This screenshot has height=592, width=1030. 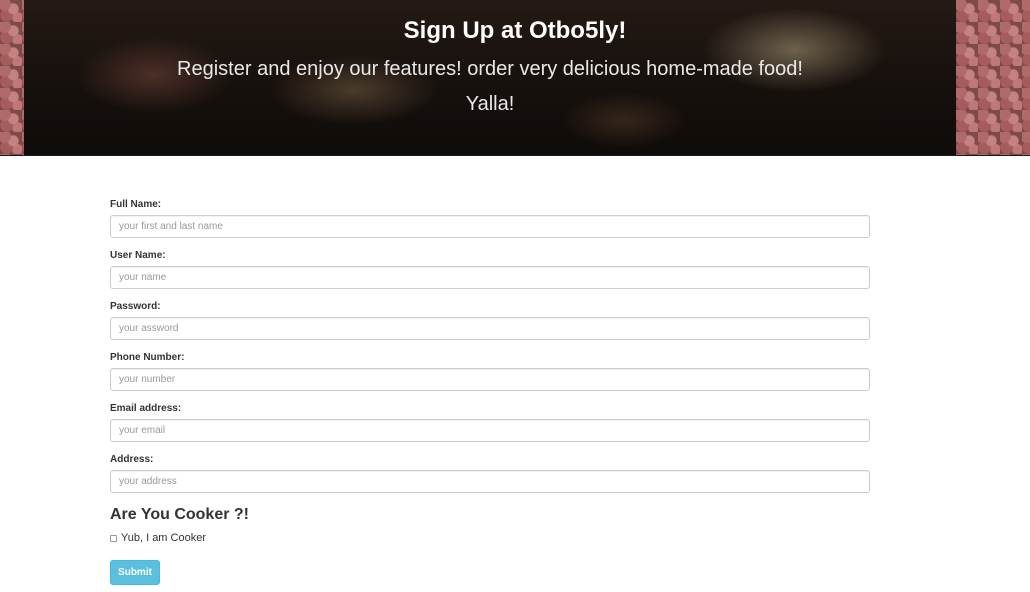 What do you see at coordinates (135, 306) in the screenshot?
I see `password-label: Password:` at bounding box center [135, 306].